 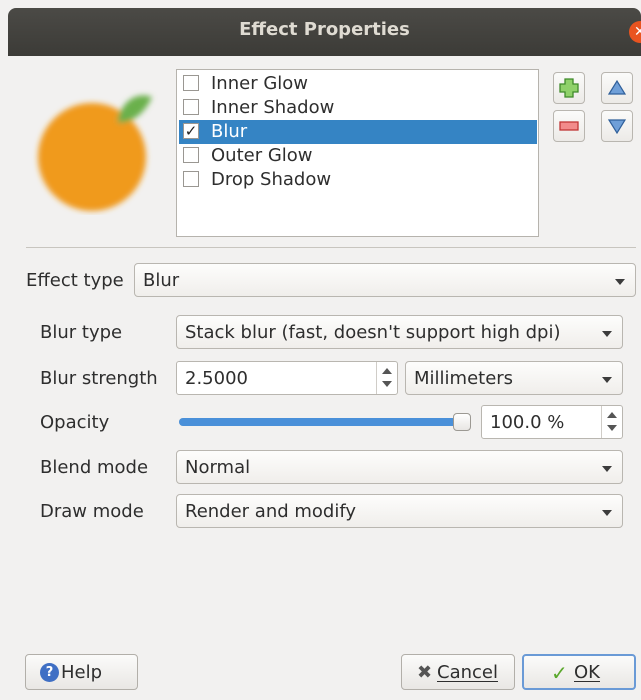 I want to click on opacity-slider-track, so click(x=325, y=422).